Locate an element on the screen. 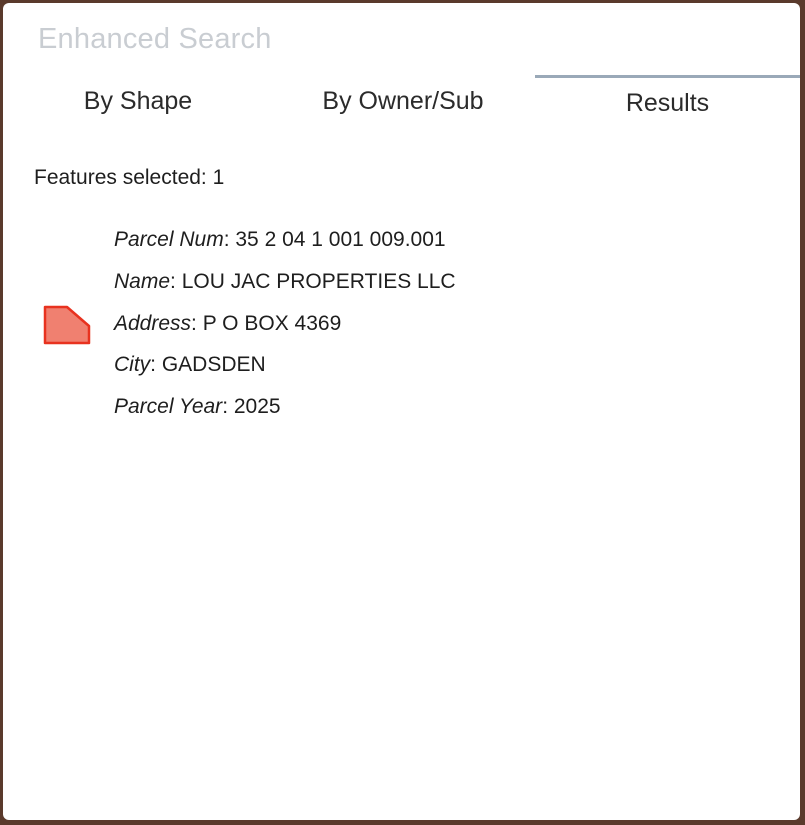 Image resolution: width=805 pixels, height=825 pixels. attr-parcel-year: Parcel Year: 2025 is located at coordinates (197, 407).